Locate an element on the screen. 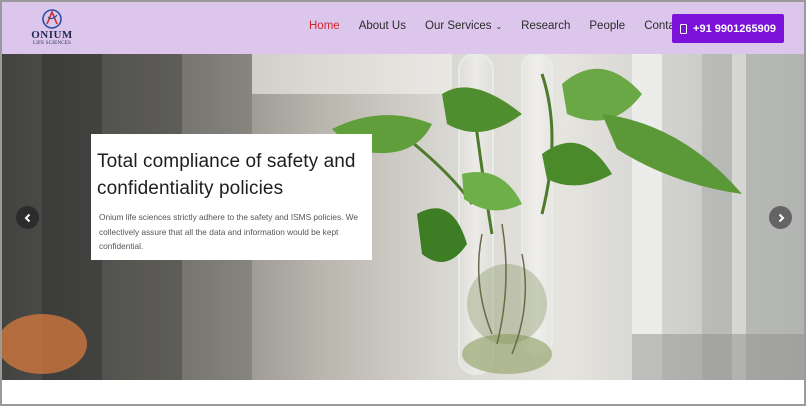 Image resolution: width=806 pixels, height=406 pixels. nav-research-label: Research is located at coordinates (546, 26).